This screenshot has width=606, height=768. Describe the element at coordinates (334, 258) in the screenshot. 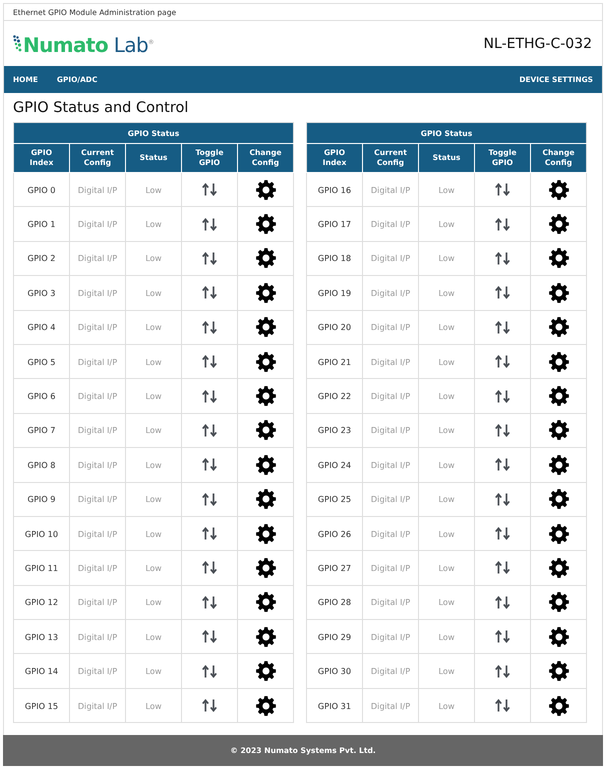

I see `gpio-index-cell: GPIO 18` at that location.